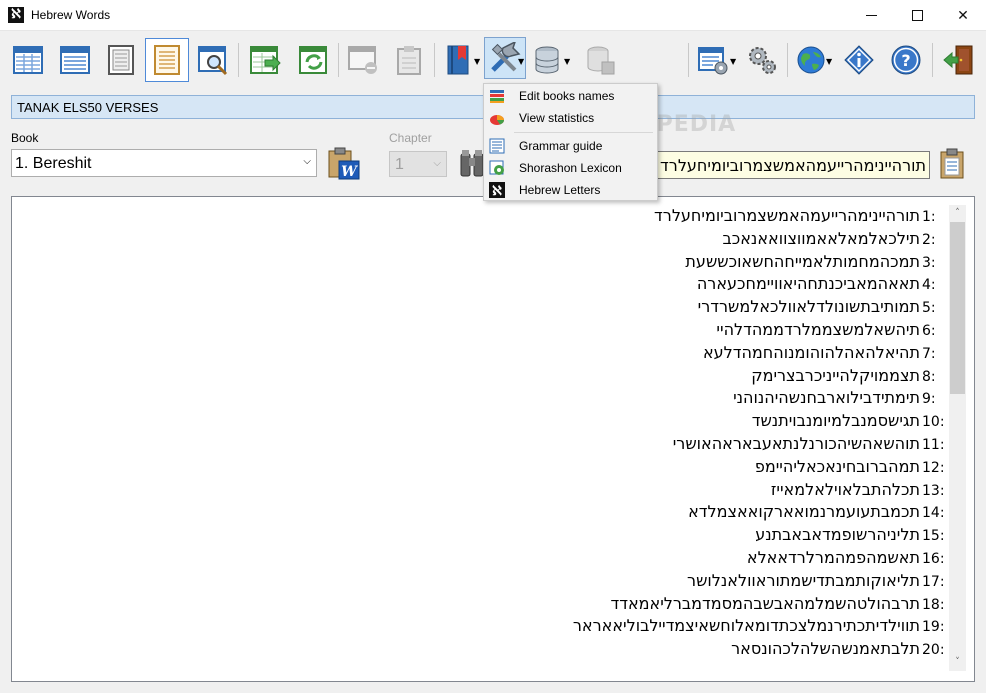 The width and height of the screenshot is (986, 693). I want to click on export-table-button, so click(265, 60).